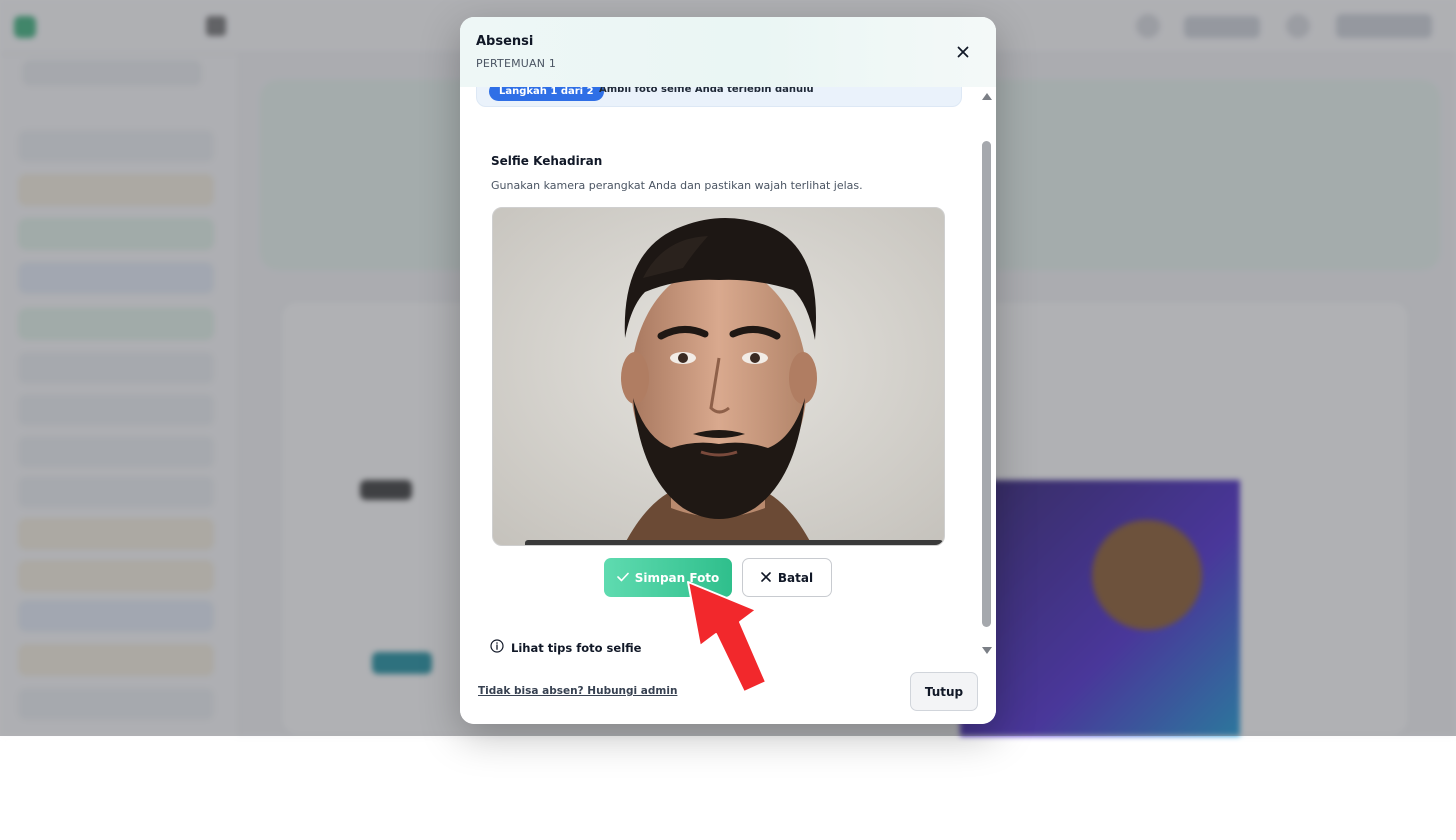 The height and width of the screenshot is (840, 1456). I want to click on selfie-section-title: Selfie Kehadiran, so click(547, 161).